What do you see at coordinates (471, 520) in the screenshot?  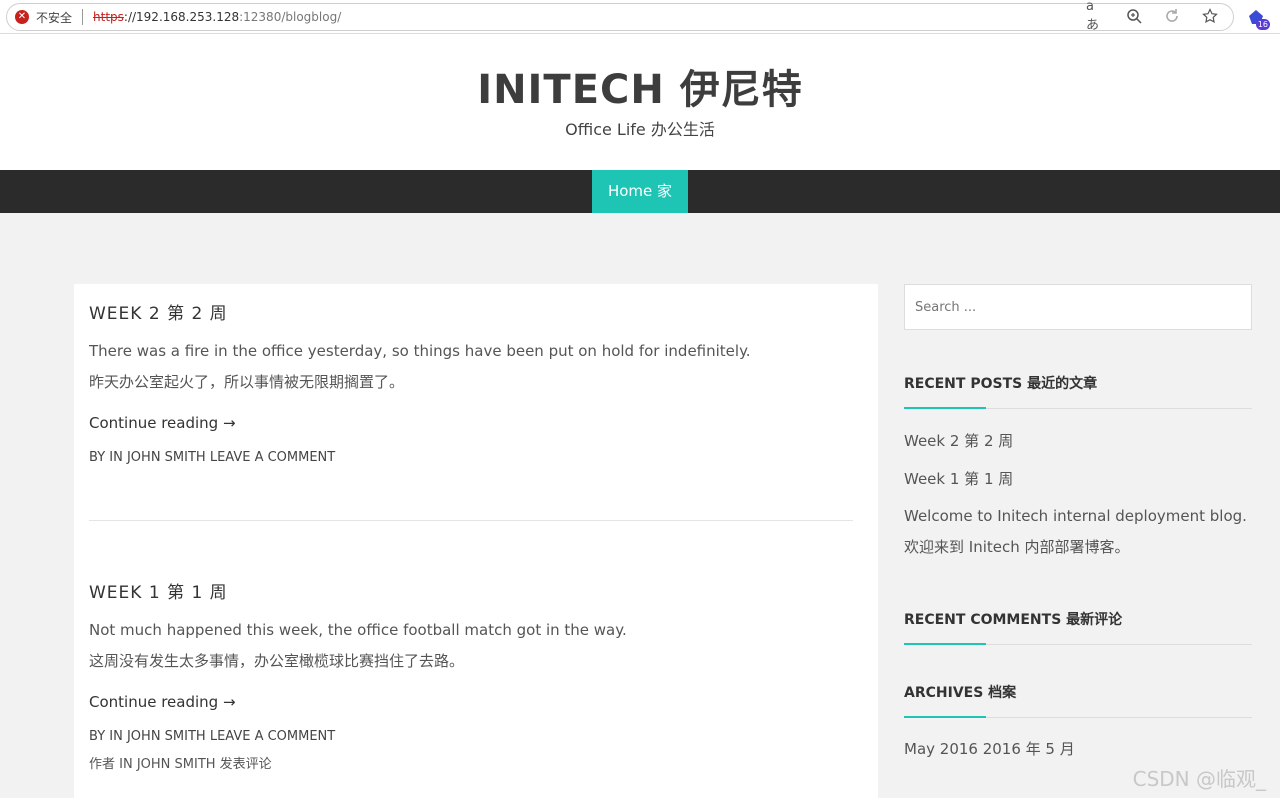 I see `post-divider` at bounding box center [471, 520].